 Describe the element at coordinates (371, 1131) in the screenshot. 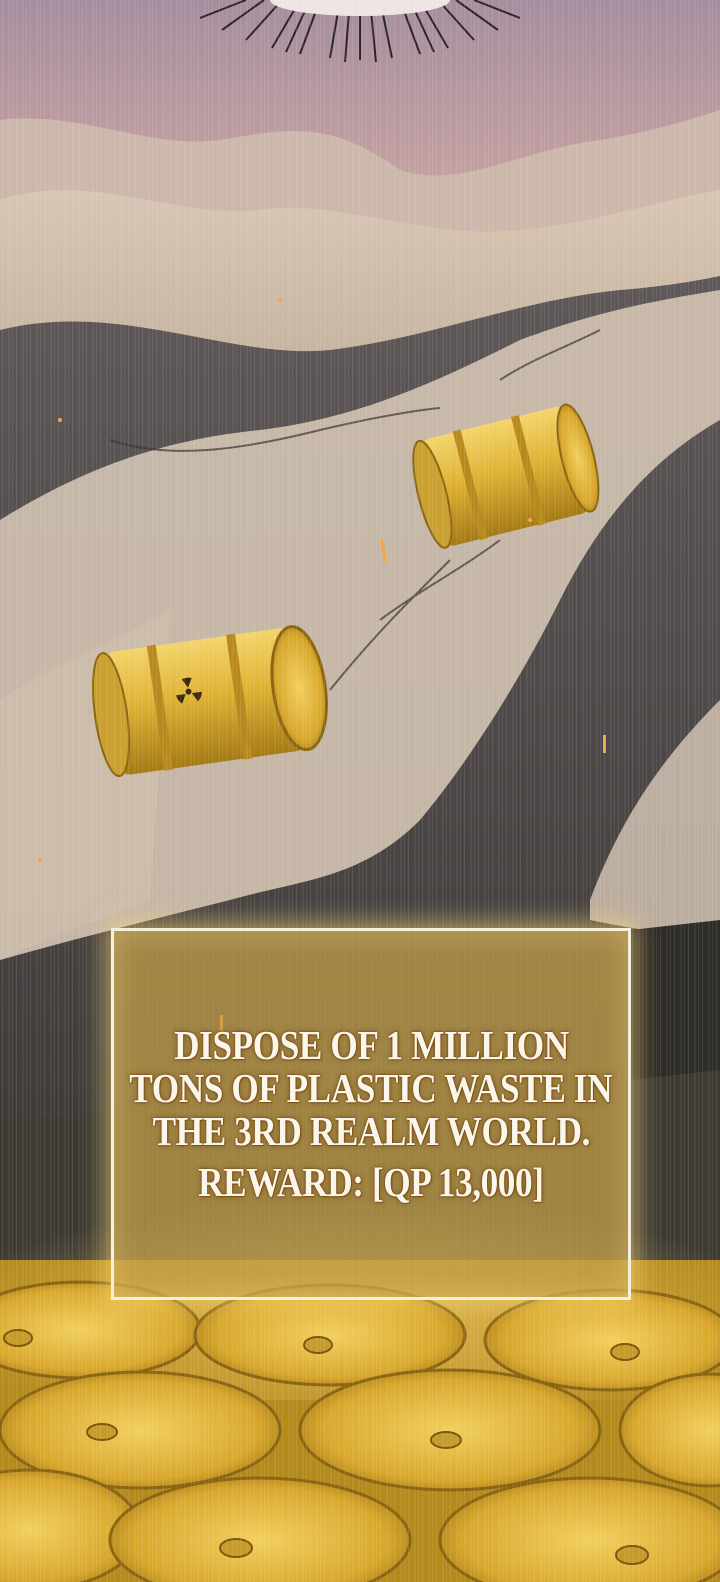

I see `quest-text-line-3: THE 3RD REALM WORLD.` at that location.